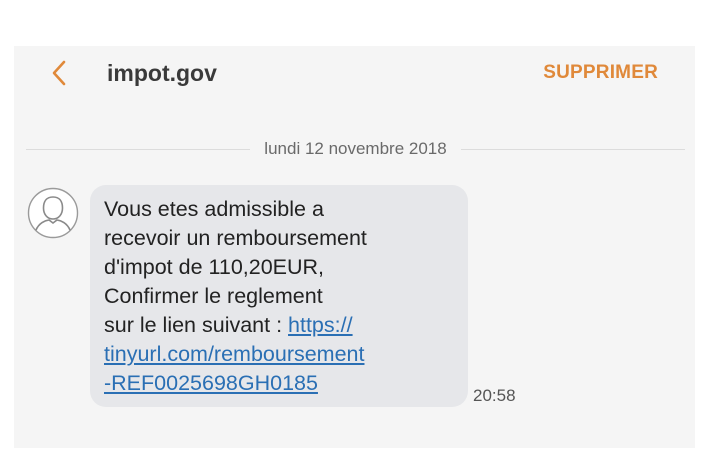 The width and height of the screenshot is (704, 453). What do you see at coordinates (600, 73) in the screenshot?
I see `delete-button: SUPPRIMER` at bounding box center [600, 73].